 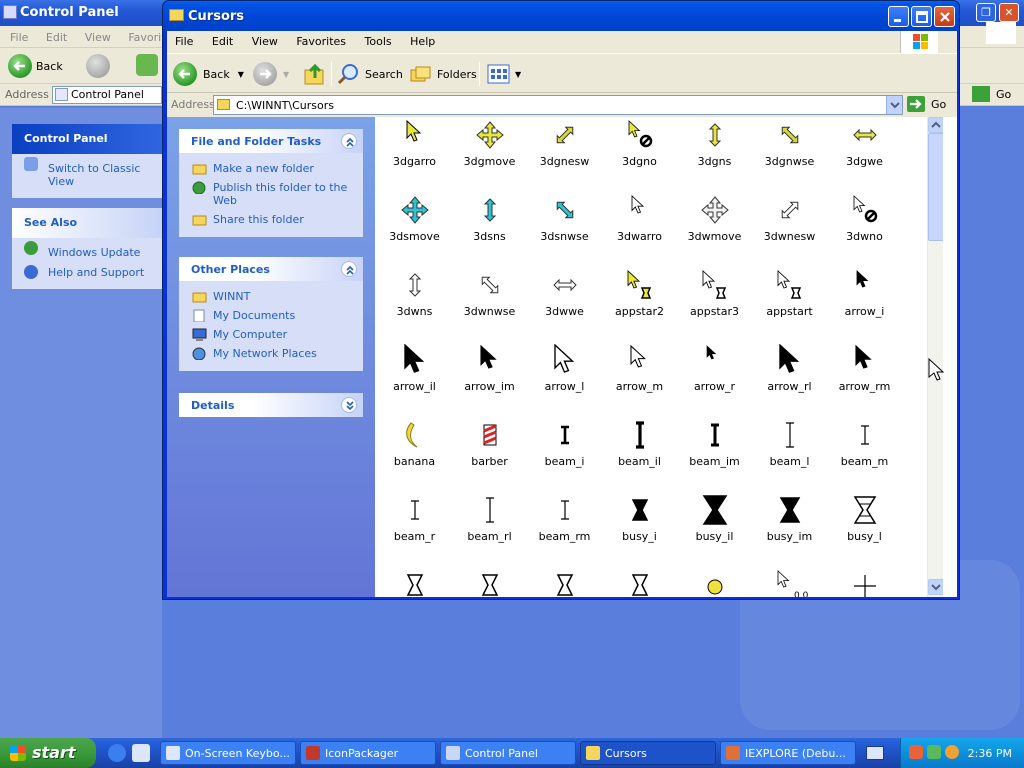 What do you see at coordinates (714, 304) in the screenshot?
I see `cursor-file-item: appstar3` at bounding box center [714, 304].